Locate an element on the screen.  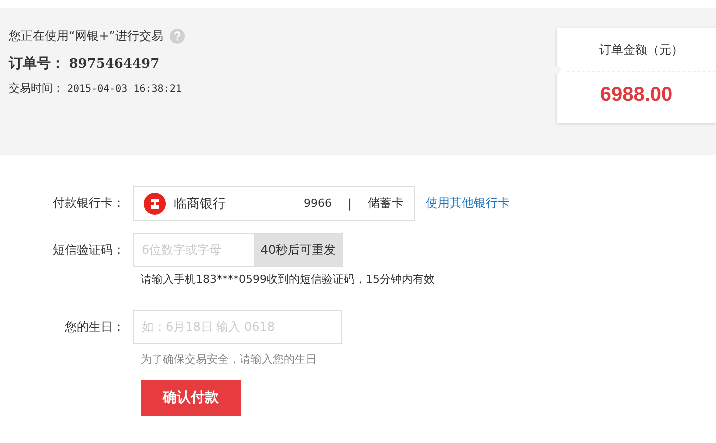
bank-logo-icon is located at coordinates (155, 203).